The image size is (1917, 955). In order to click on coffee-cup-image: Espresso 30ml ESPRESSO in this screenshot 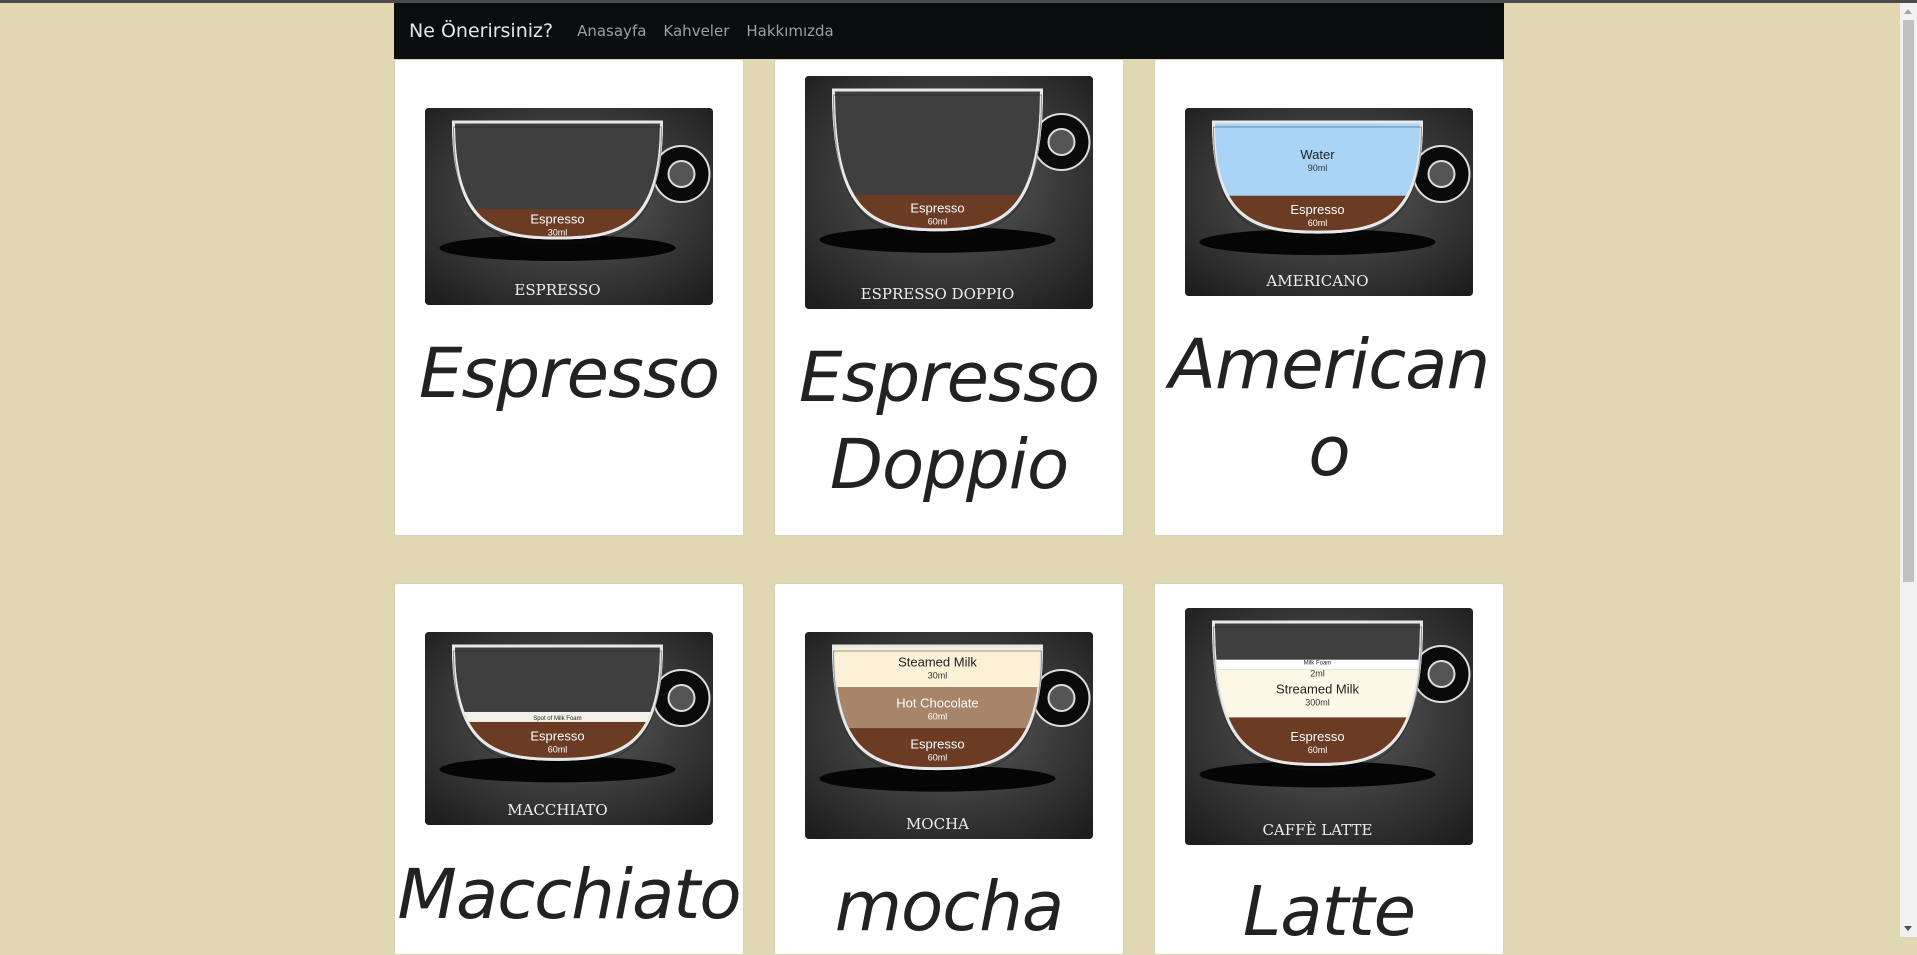, I will do `click(569, 206)`.